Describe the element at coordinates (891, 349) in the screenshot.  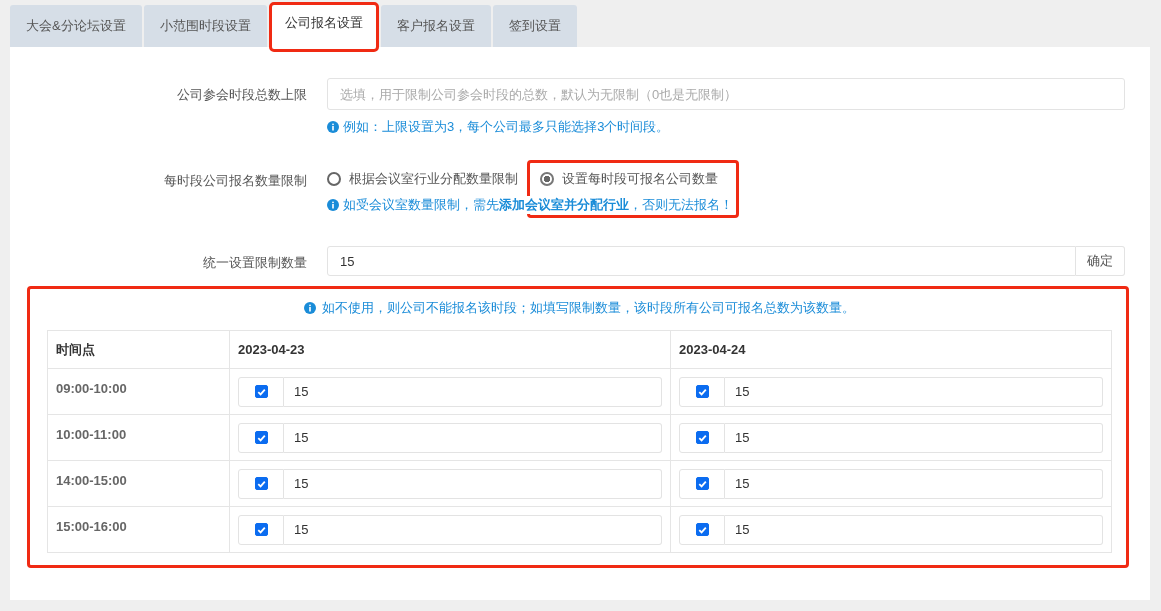
I see `column-header: 2023-04-24` at that location.